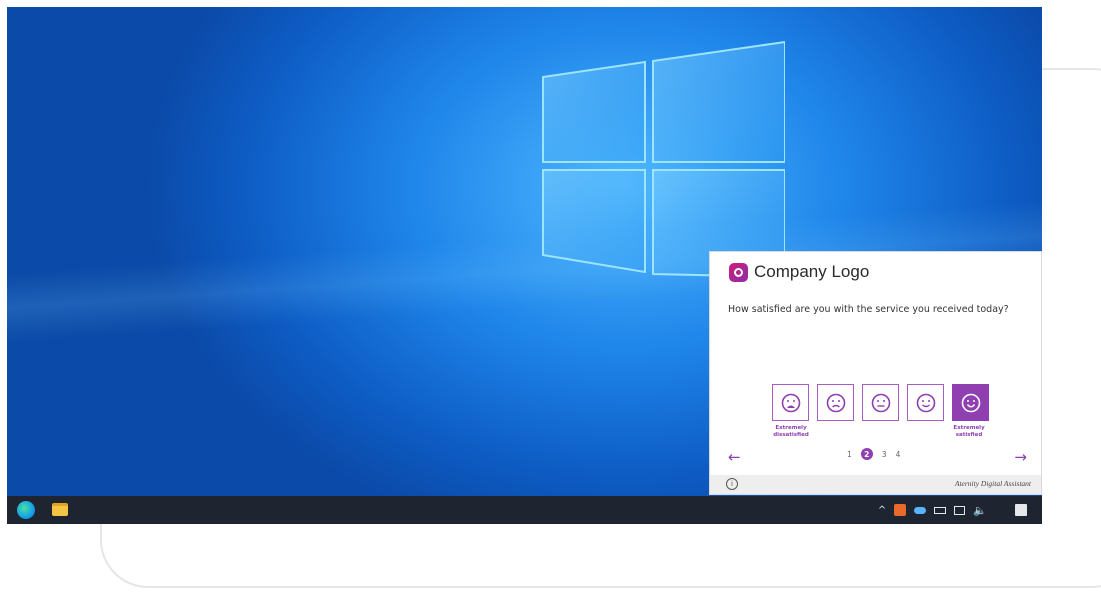 This screenshot has width=1101, height=593. What do you see at coordinates (1020, 457) in the screenshot?
I see `next-arrow-button: →` at bounding box center [1020, 457].